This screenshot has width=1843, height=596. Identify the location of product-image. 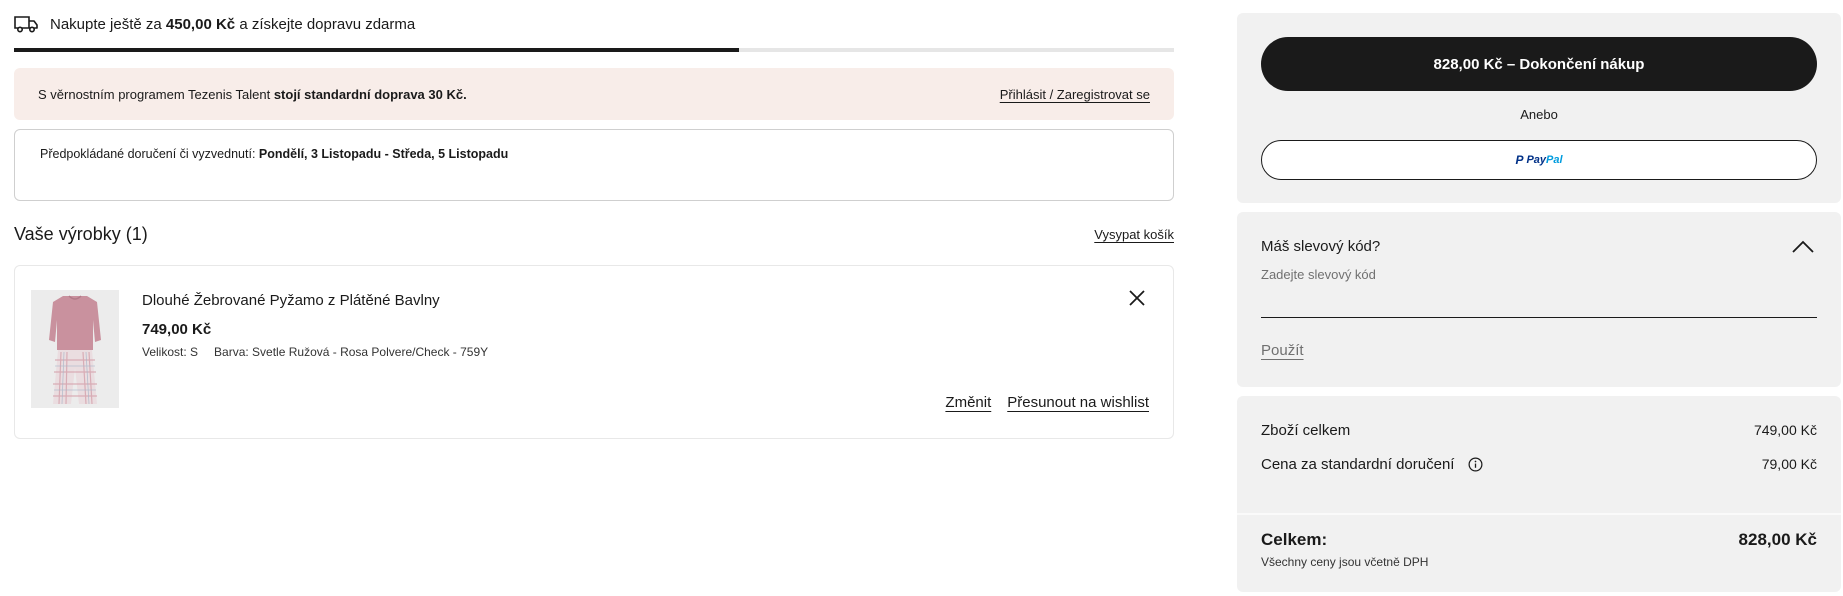
(75, 349).